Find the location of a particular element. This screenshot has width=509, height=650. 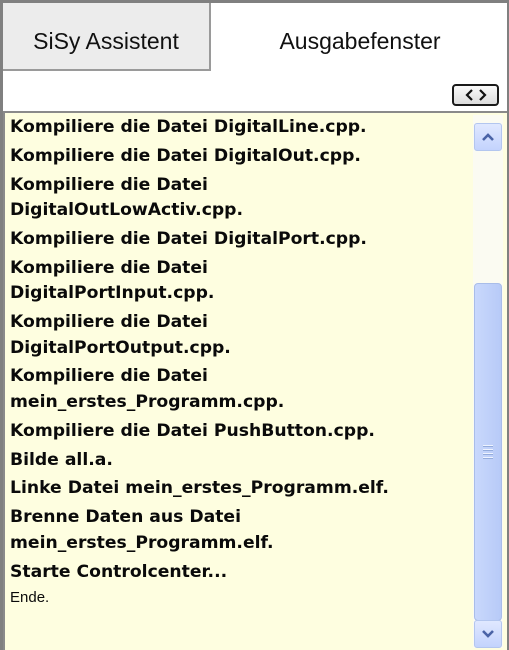

chevron-down-icon is located at coordinates (488, 634).